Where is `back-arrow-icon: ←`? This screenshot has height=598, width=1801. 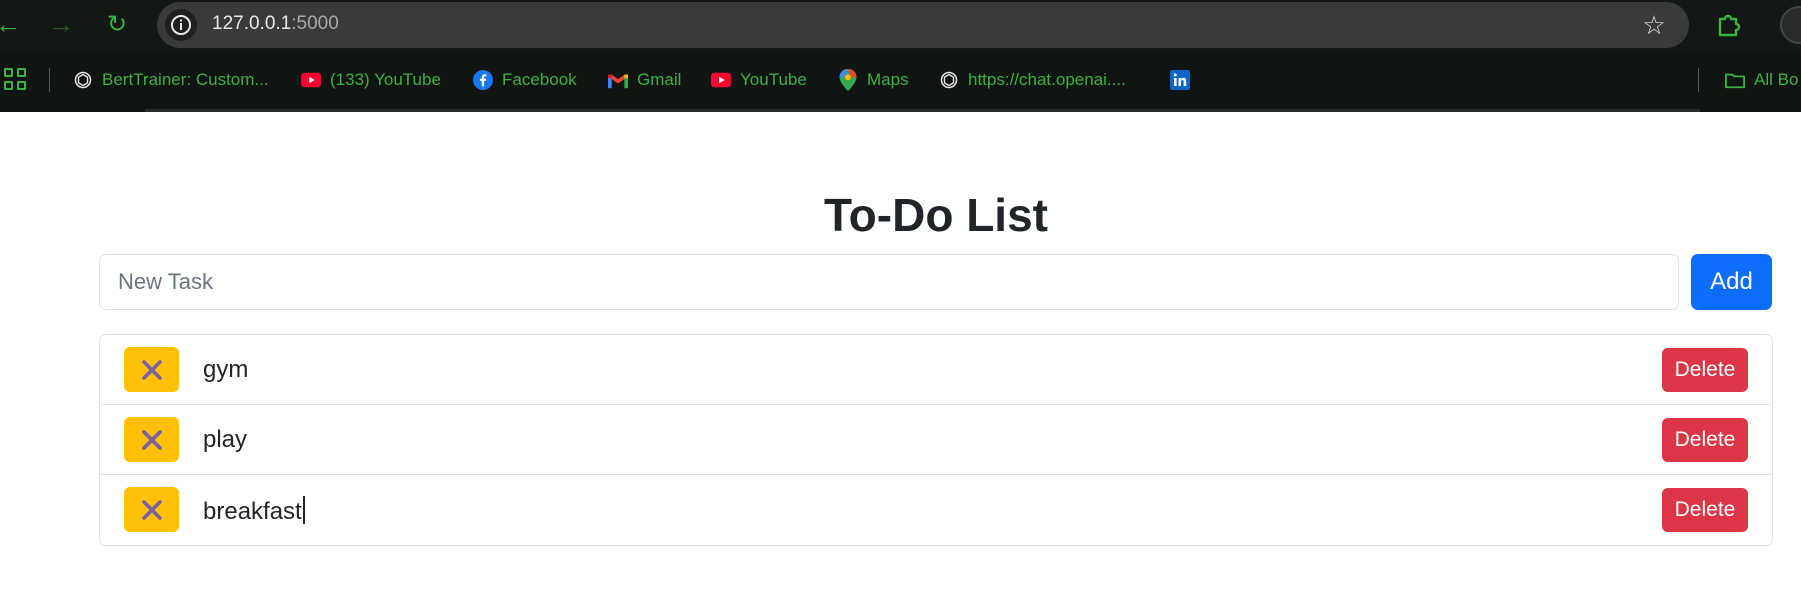 back-arrow-icon: ← is located at coordinates (12, 24).